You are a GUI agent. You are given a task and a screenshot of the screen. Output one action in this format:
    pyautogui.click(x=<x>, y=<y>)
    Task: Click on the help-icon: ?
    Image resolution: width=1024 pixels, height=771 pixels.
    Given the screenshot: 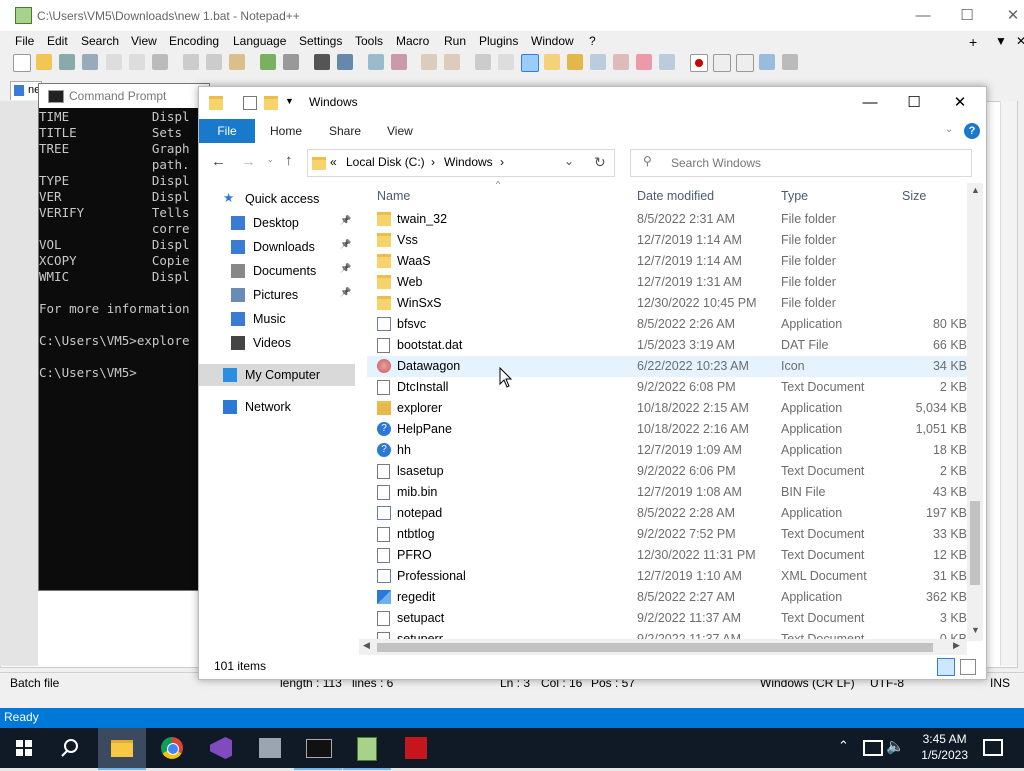 What is the action you would take?
    pyautogui.click(x=972, y=131)
    